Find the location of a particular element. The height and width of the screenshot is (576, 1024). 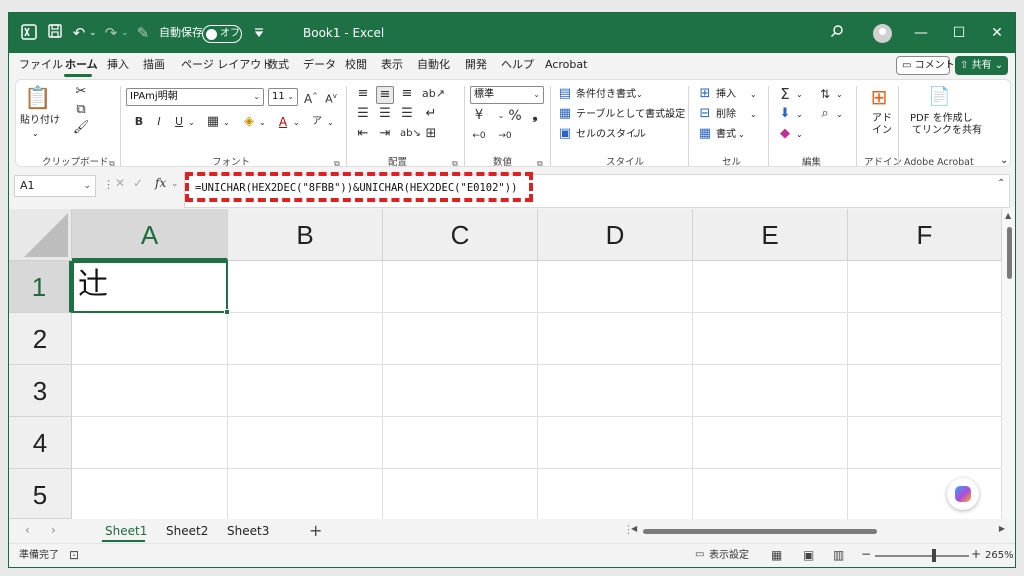

delete-cells-icon: ⊟ is located at coordinates (705, 114).